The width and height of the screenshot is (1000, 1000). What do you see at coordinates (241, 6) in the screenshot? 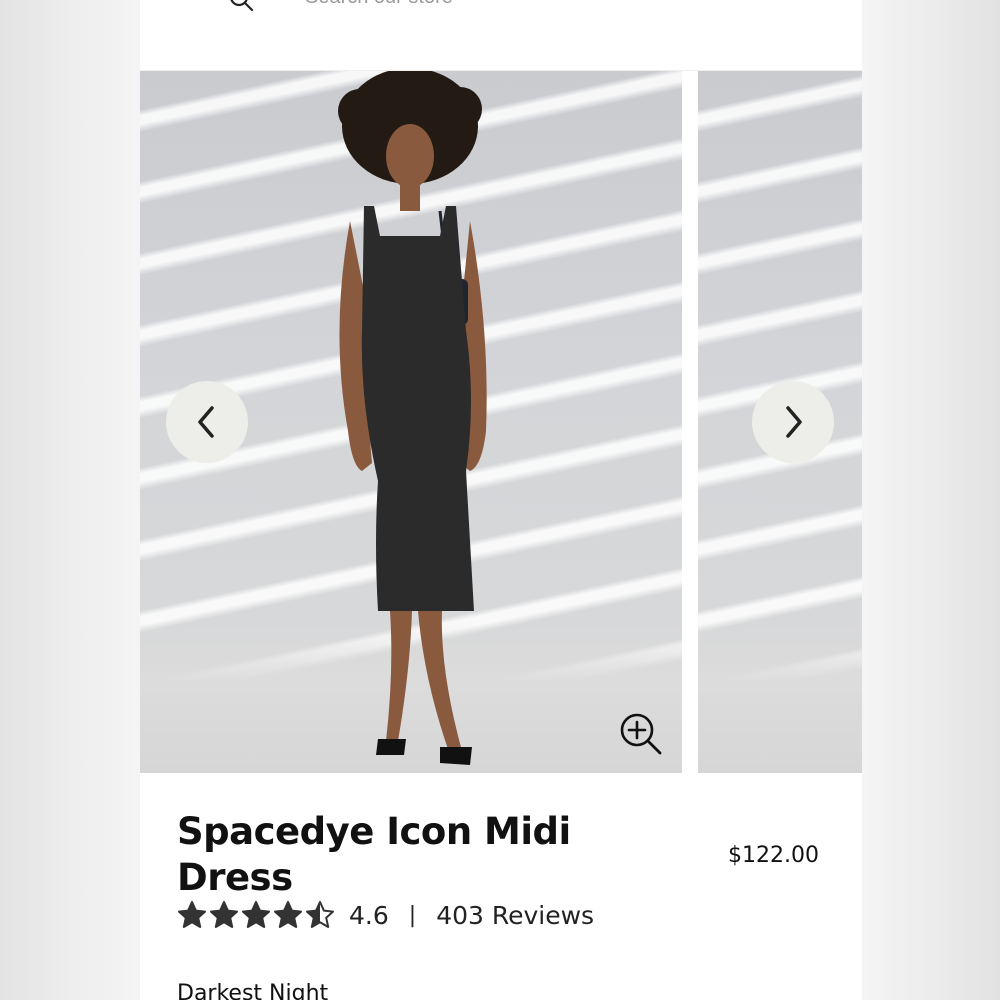
I see `search-icon` at bounding box center [241, 6].